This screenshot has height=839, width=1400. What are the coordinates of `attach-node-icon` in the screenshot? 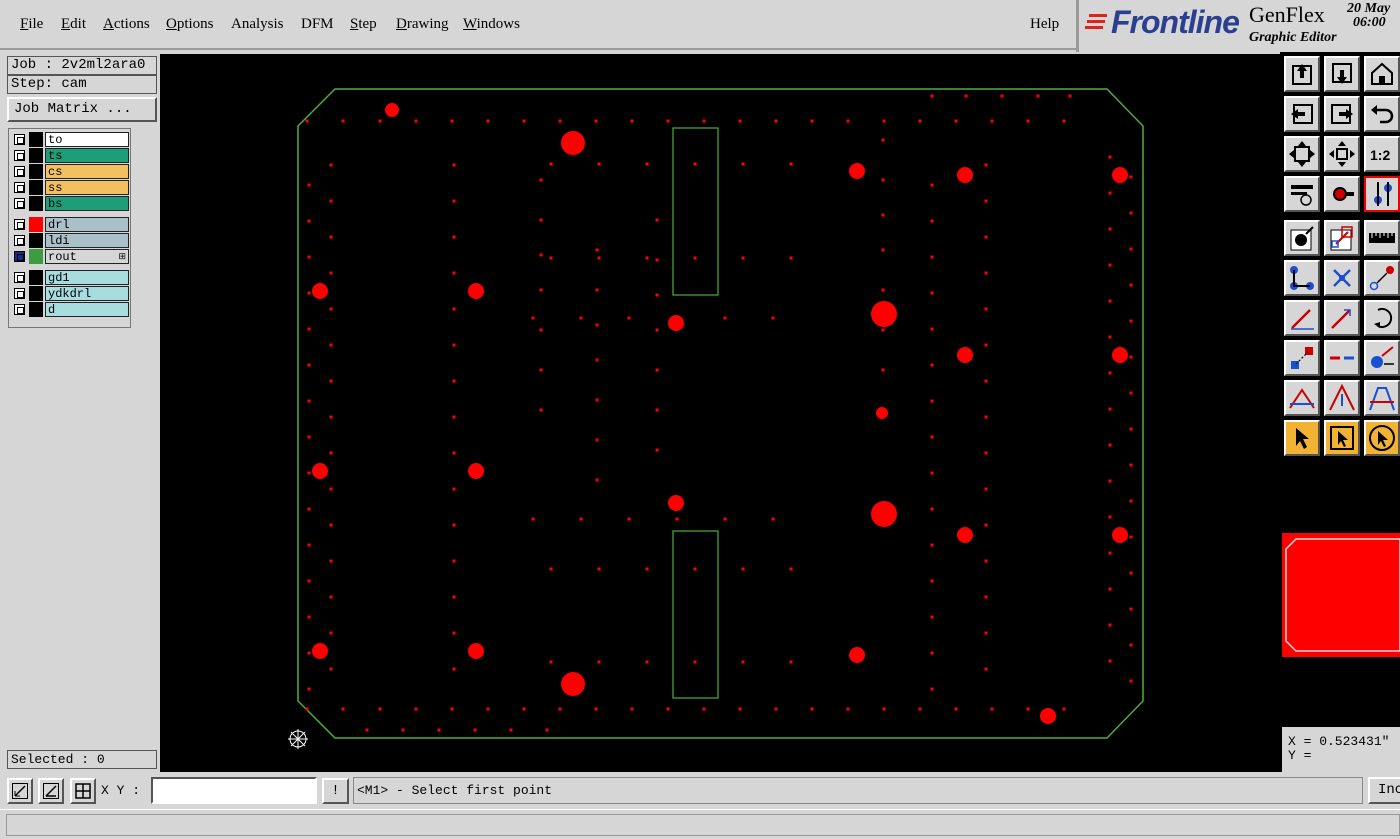 It's located at (1382, 358).